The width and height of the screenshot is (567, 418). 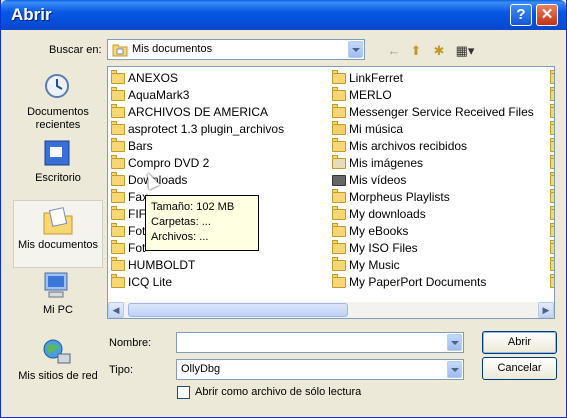 What do you see at coordinates (320, 369) in the screenshot?
I see `filetype-select: OllyDbg` at bounding box center [320, 369].